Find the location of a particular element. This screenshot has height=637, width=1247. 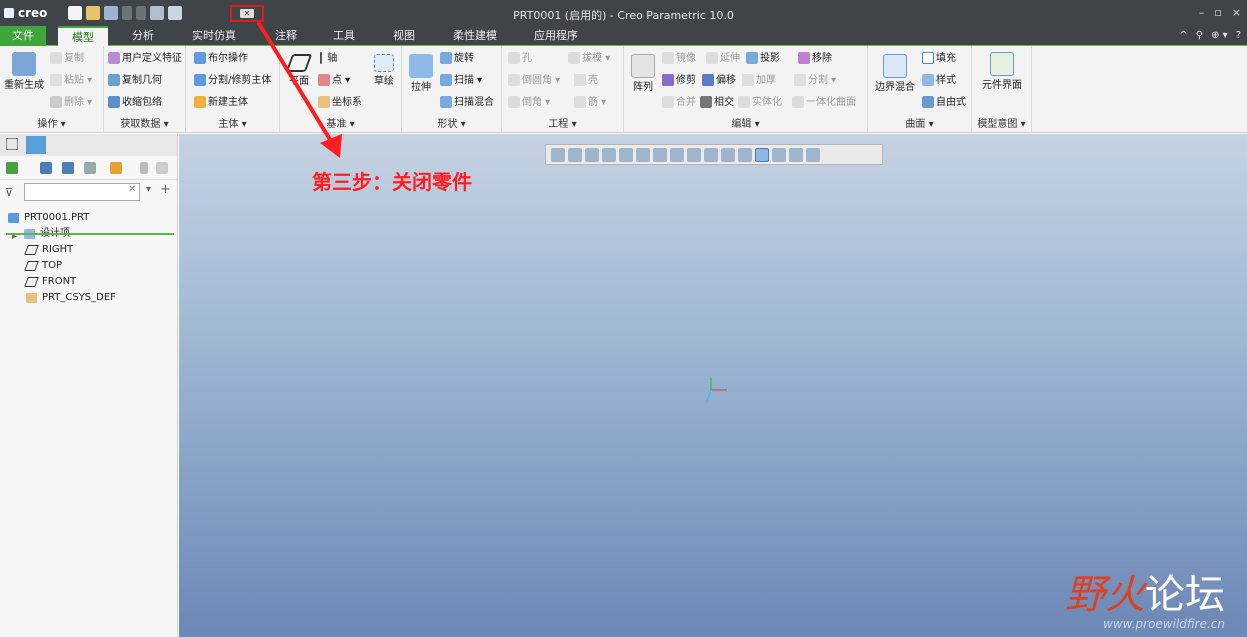

datum-group-label: 基准 ▾ is located at coordinates (340, 122).